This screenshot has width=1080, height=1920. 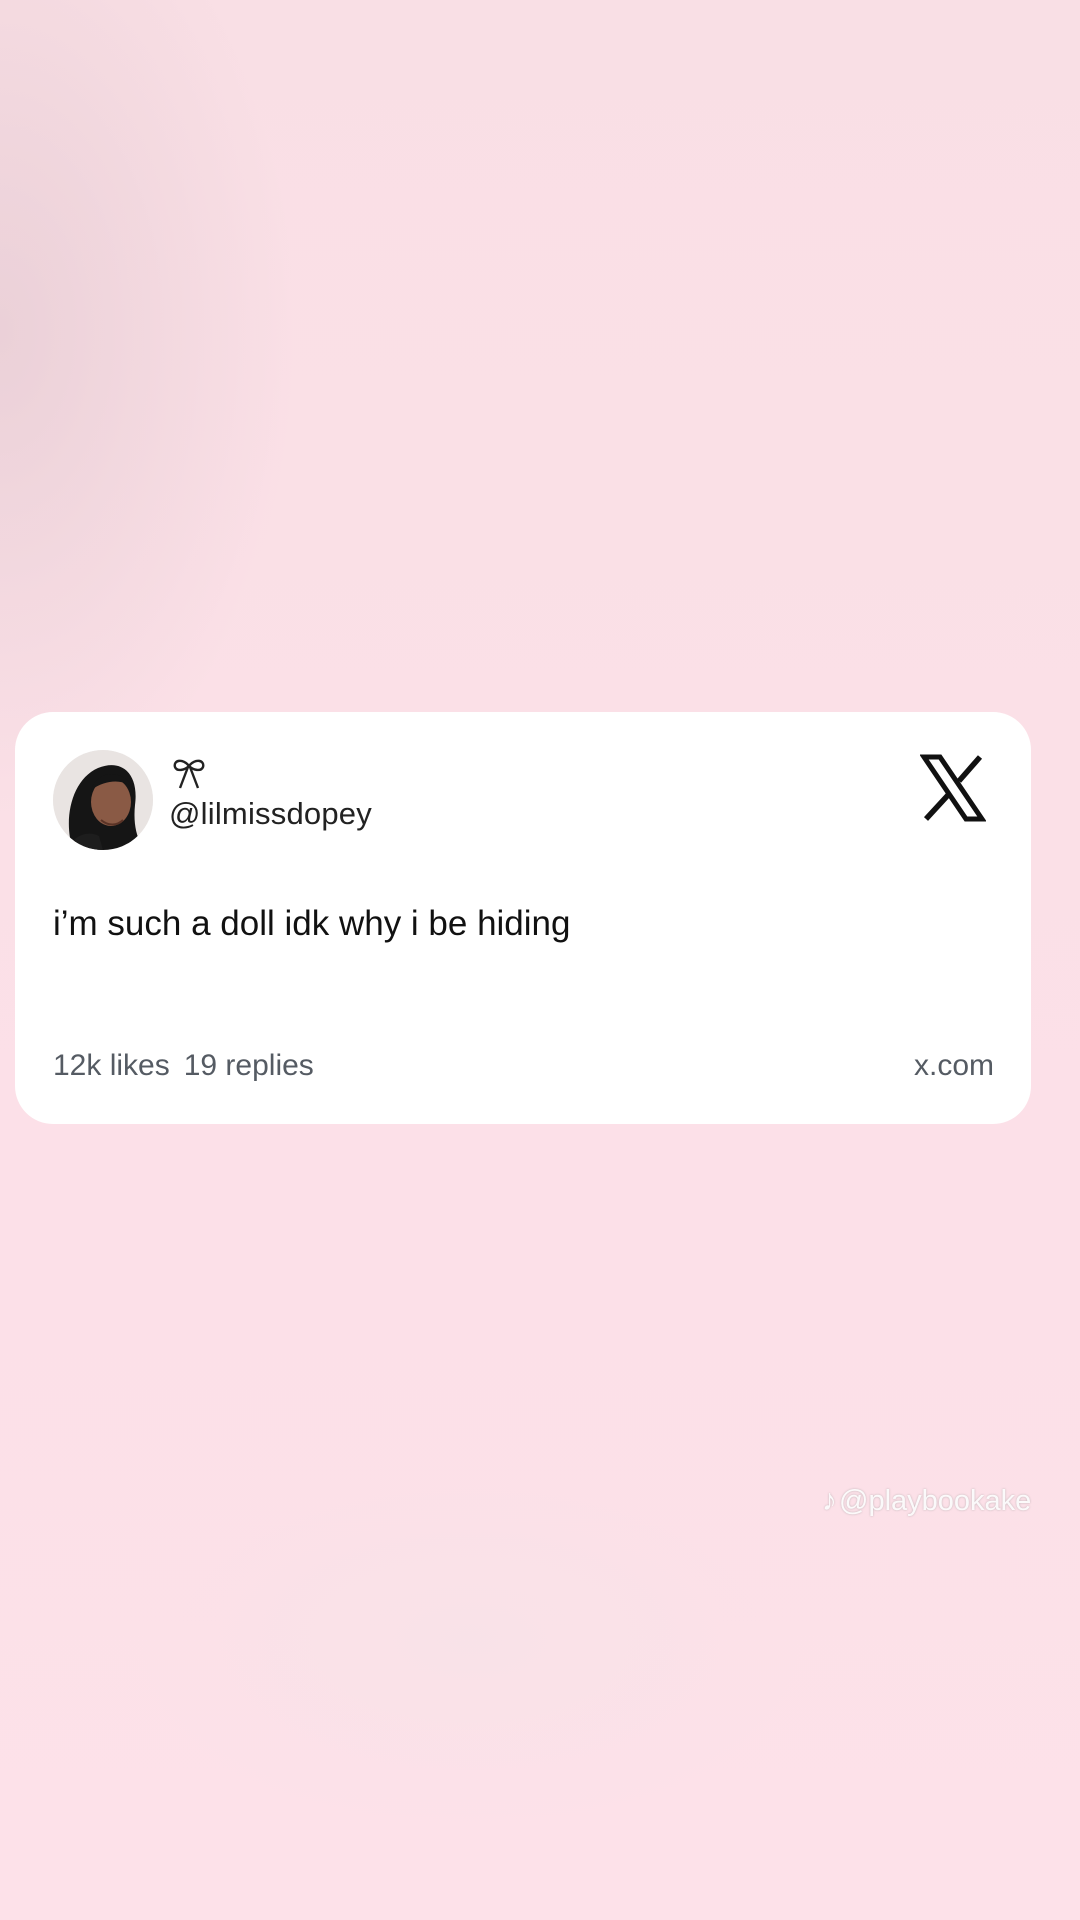 I want to click on tweet-text: i’m such a doll idk why i be hiding, so click(x=312, y=923).